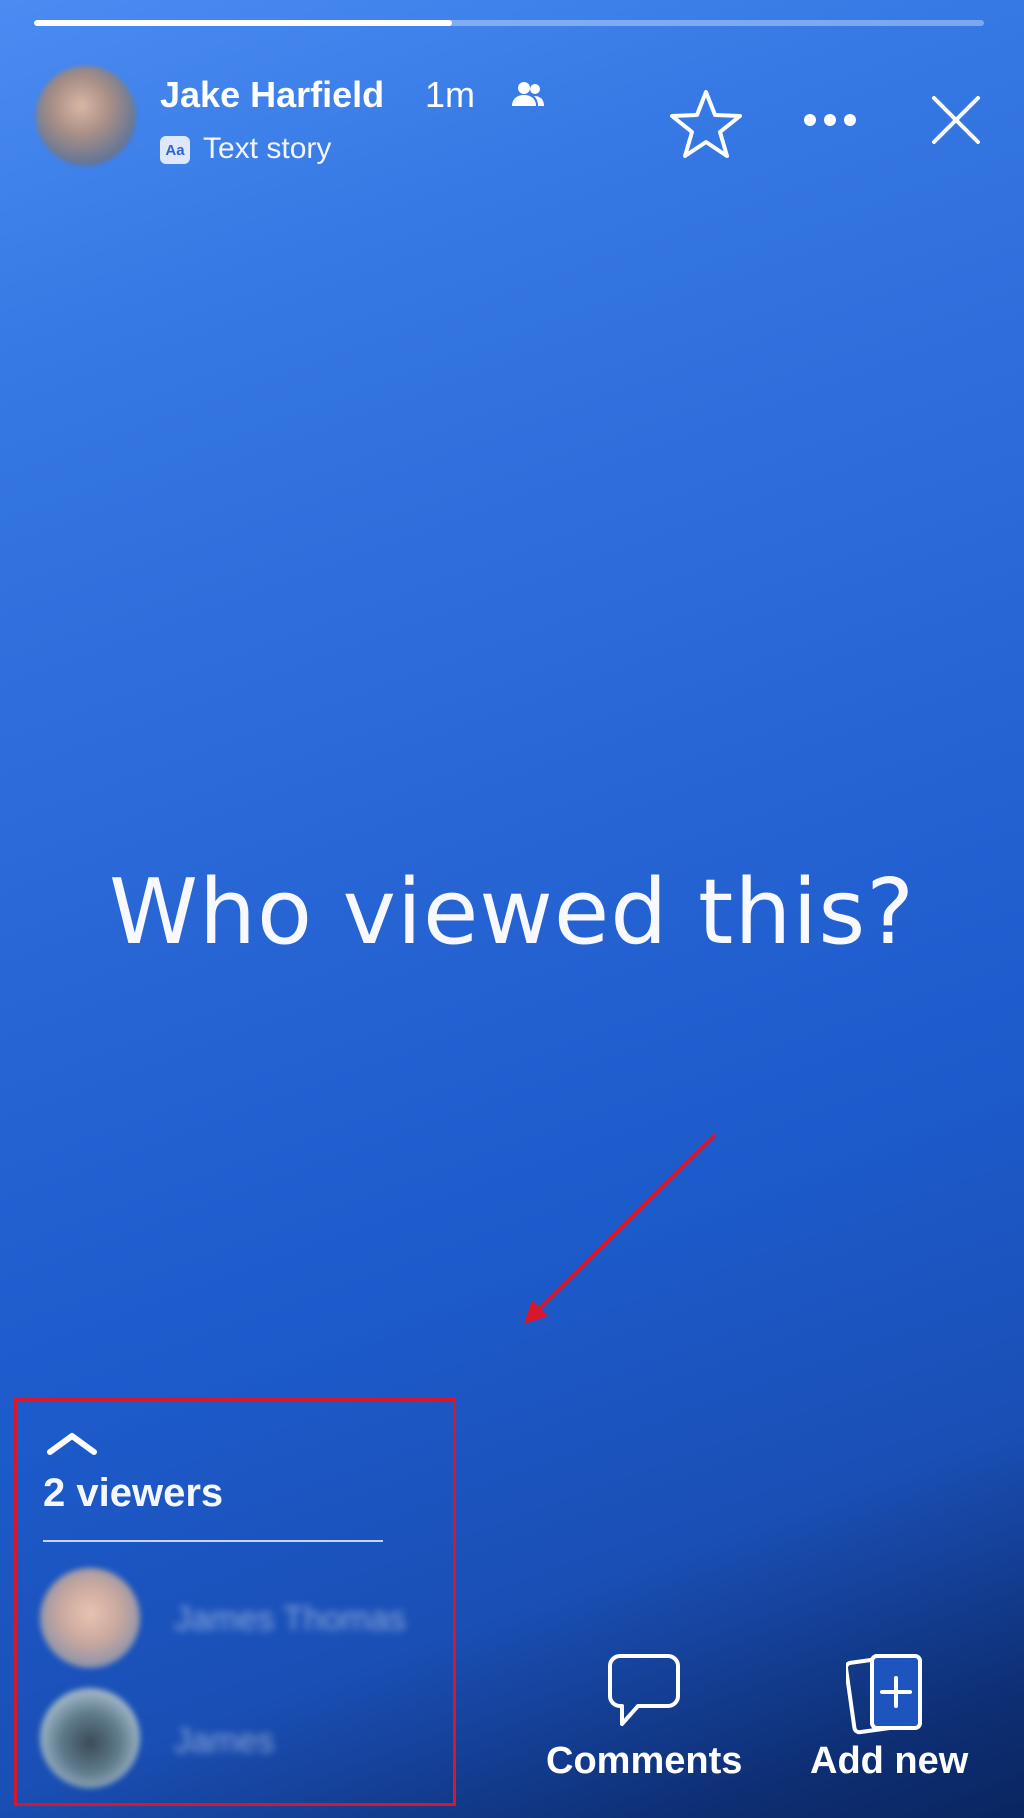 The width and height of the screenshot is (1024, 1818). I want to click on comments-icon, so click(644, 1692).